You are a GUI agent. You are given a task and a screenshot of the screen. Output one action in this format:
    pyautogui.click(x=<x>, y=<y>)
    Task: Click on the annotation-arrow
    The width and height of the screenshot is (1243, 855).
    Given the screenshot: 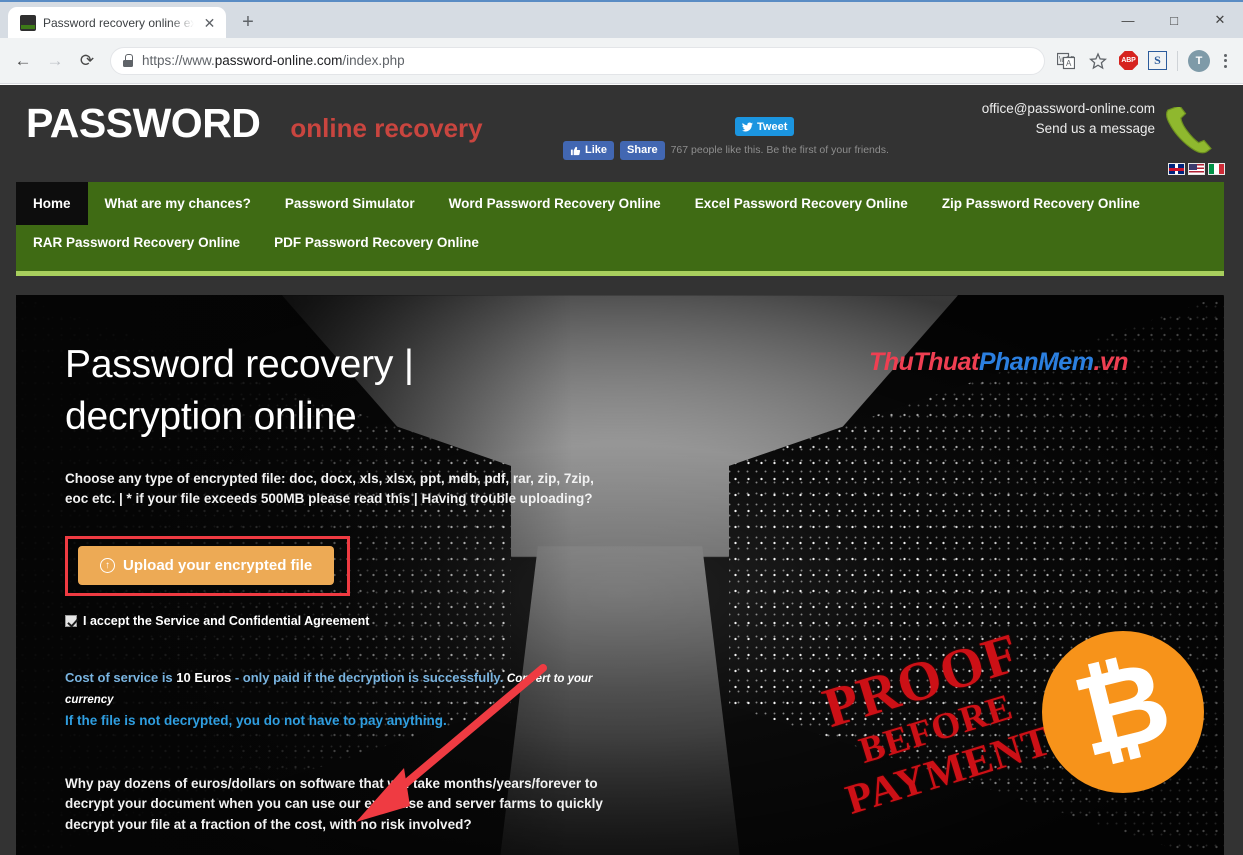 What is the action you would take?
    pyautogui.click(x=451, y=743)
    